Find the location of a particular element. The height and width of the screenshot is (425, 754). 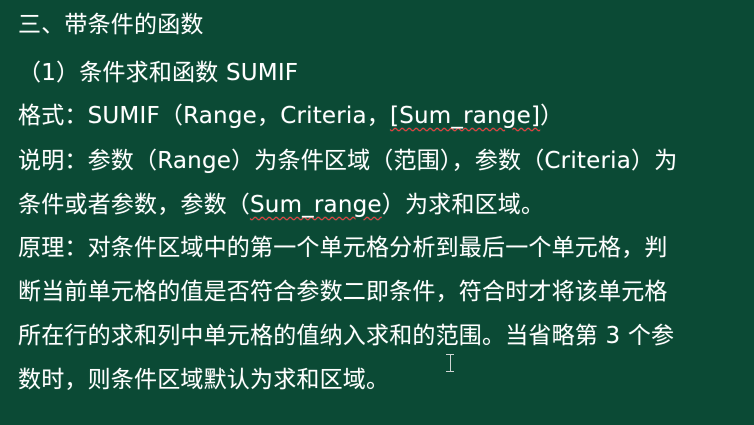

desc2-prefix: 条件或者参数，参数（ is located at coordinates (134, 205).